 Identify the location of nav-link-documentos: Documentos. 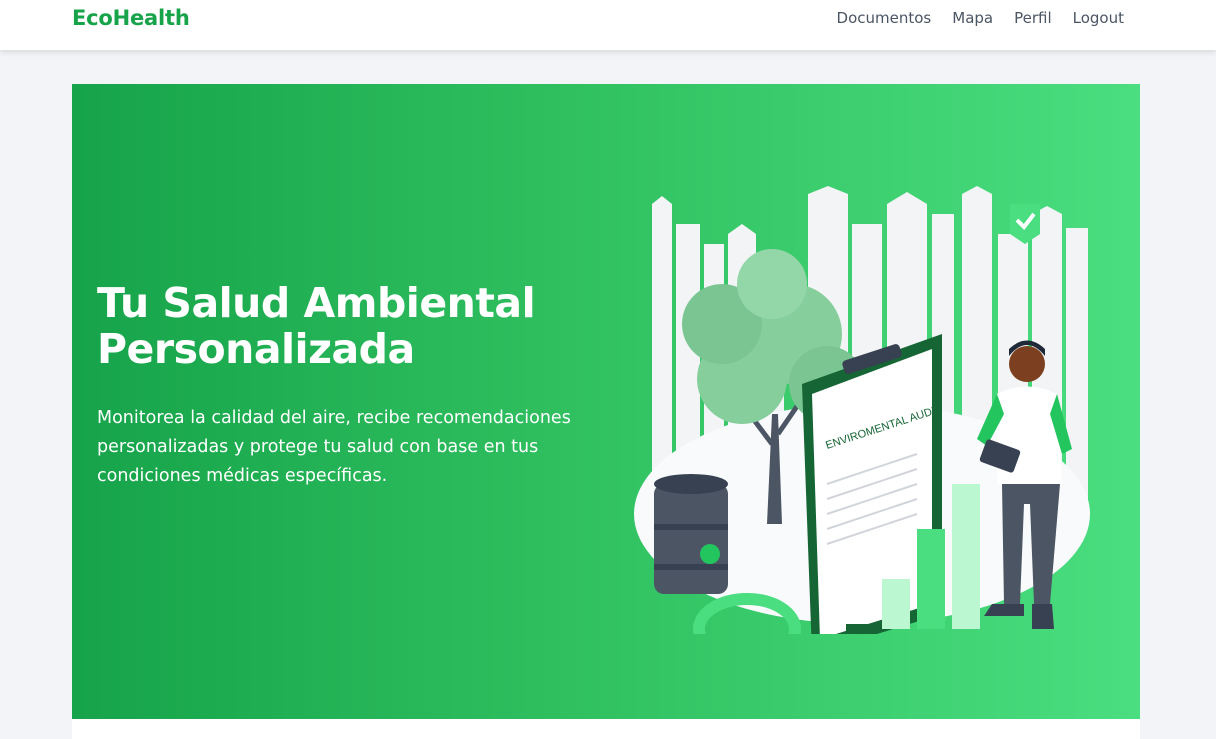
(884, 18).